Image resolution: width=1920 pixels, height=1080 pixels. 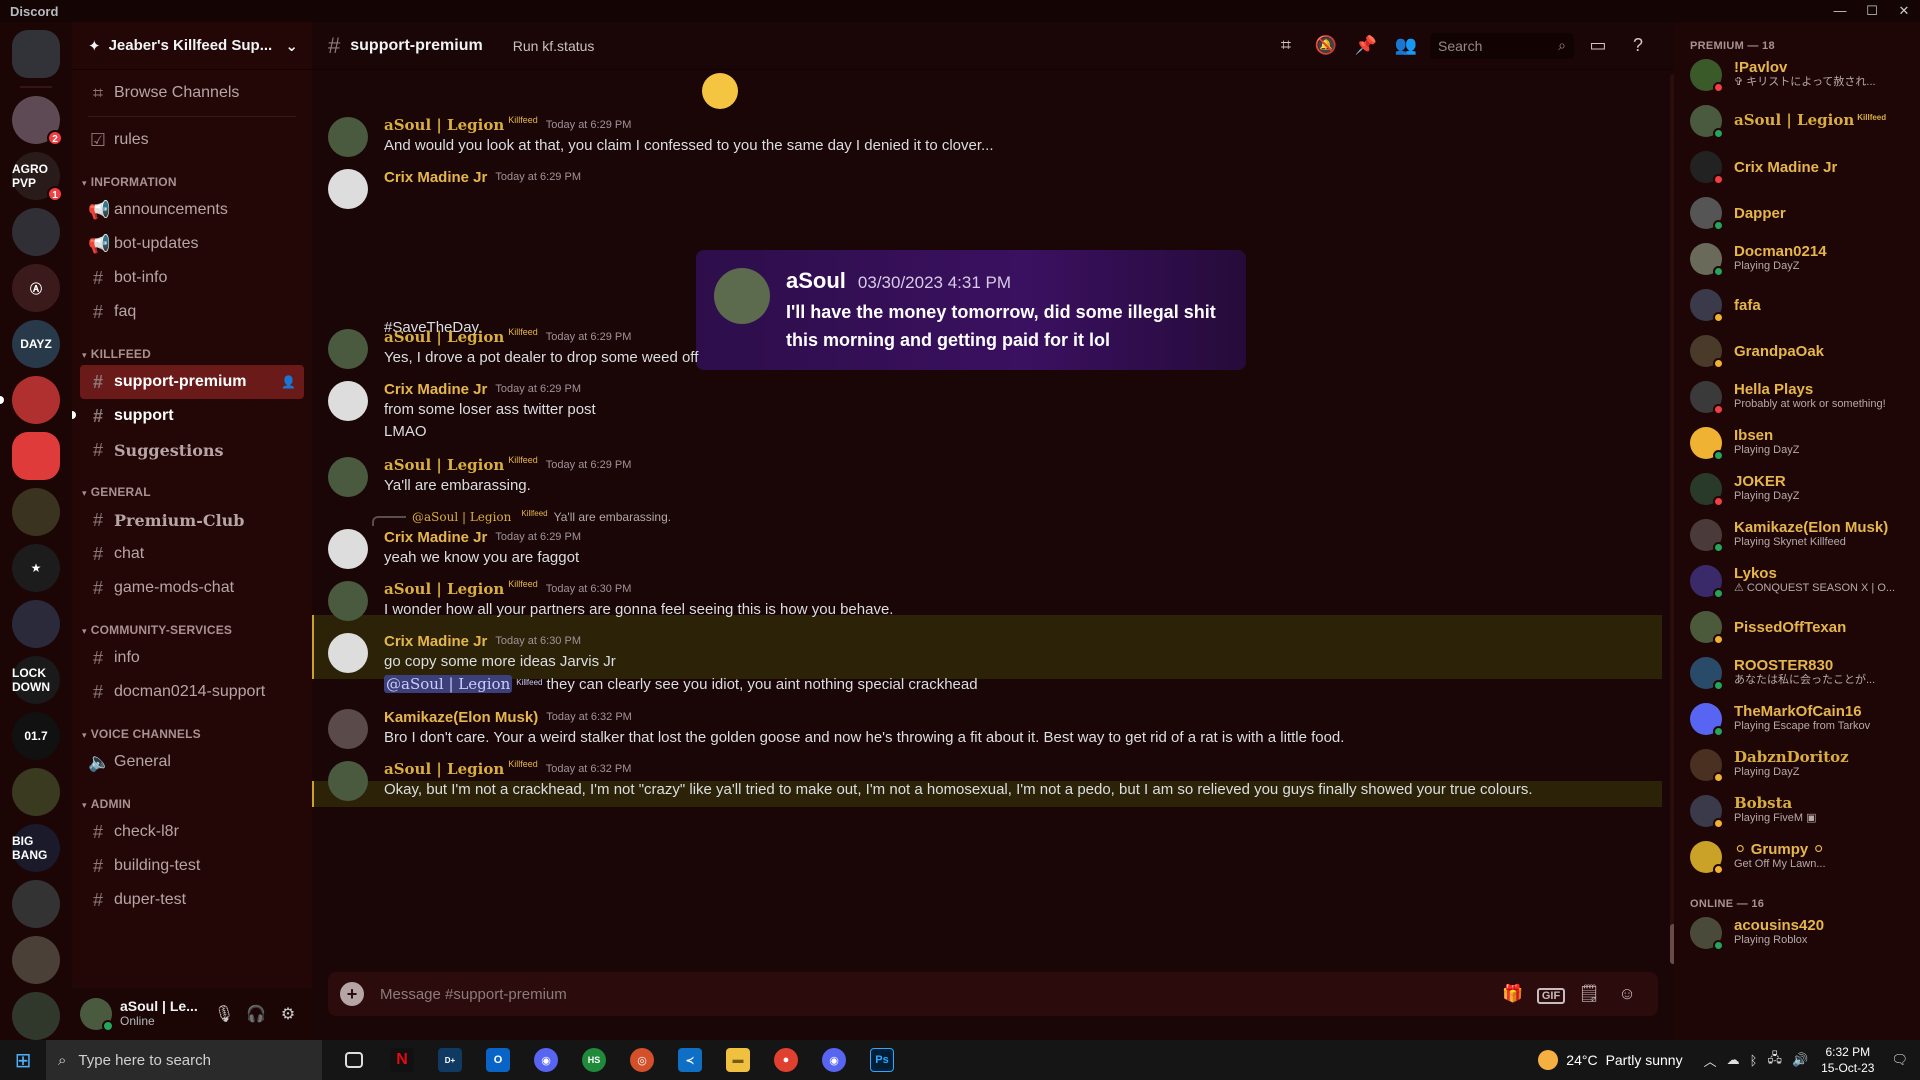 I want to click on search-input: Search ⌕, so click(x=1502, y=45).